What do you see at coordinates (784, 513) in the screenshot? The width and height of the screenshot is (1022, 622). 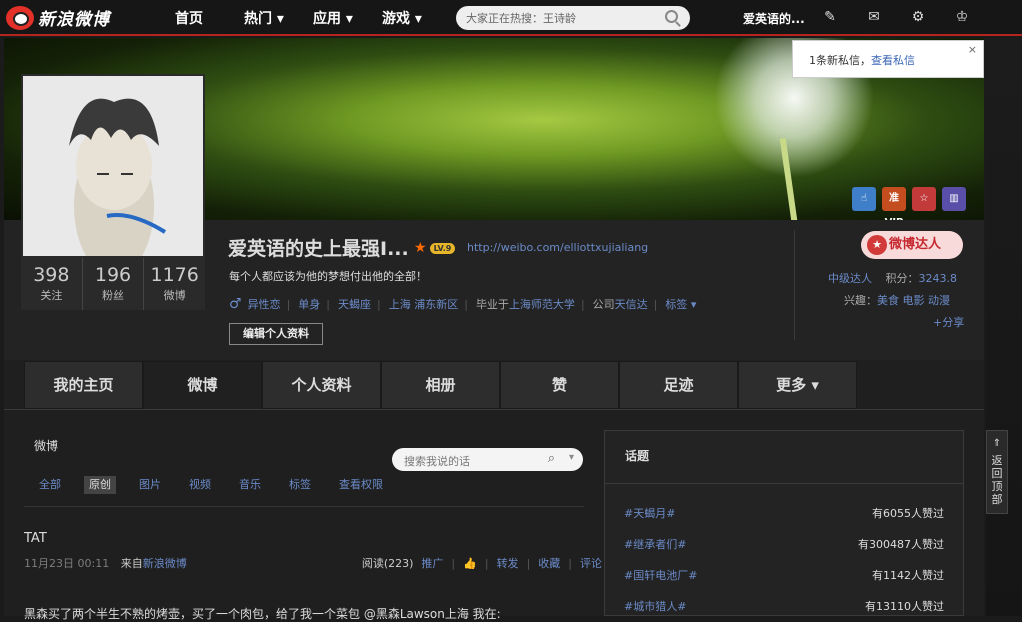 I see `topic-item: #天蝎月# 有6055人赞过` at bounding box center [784, 513].